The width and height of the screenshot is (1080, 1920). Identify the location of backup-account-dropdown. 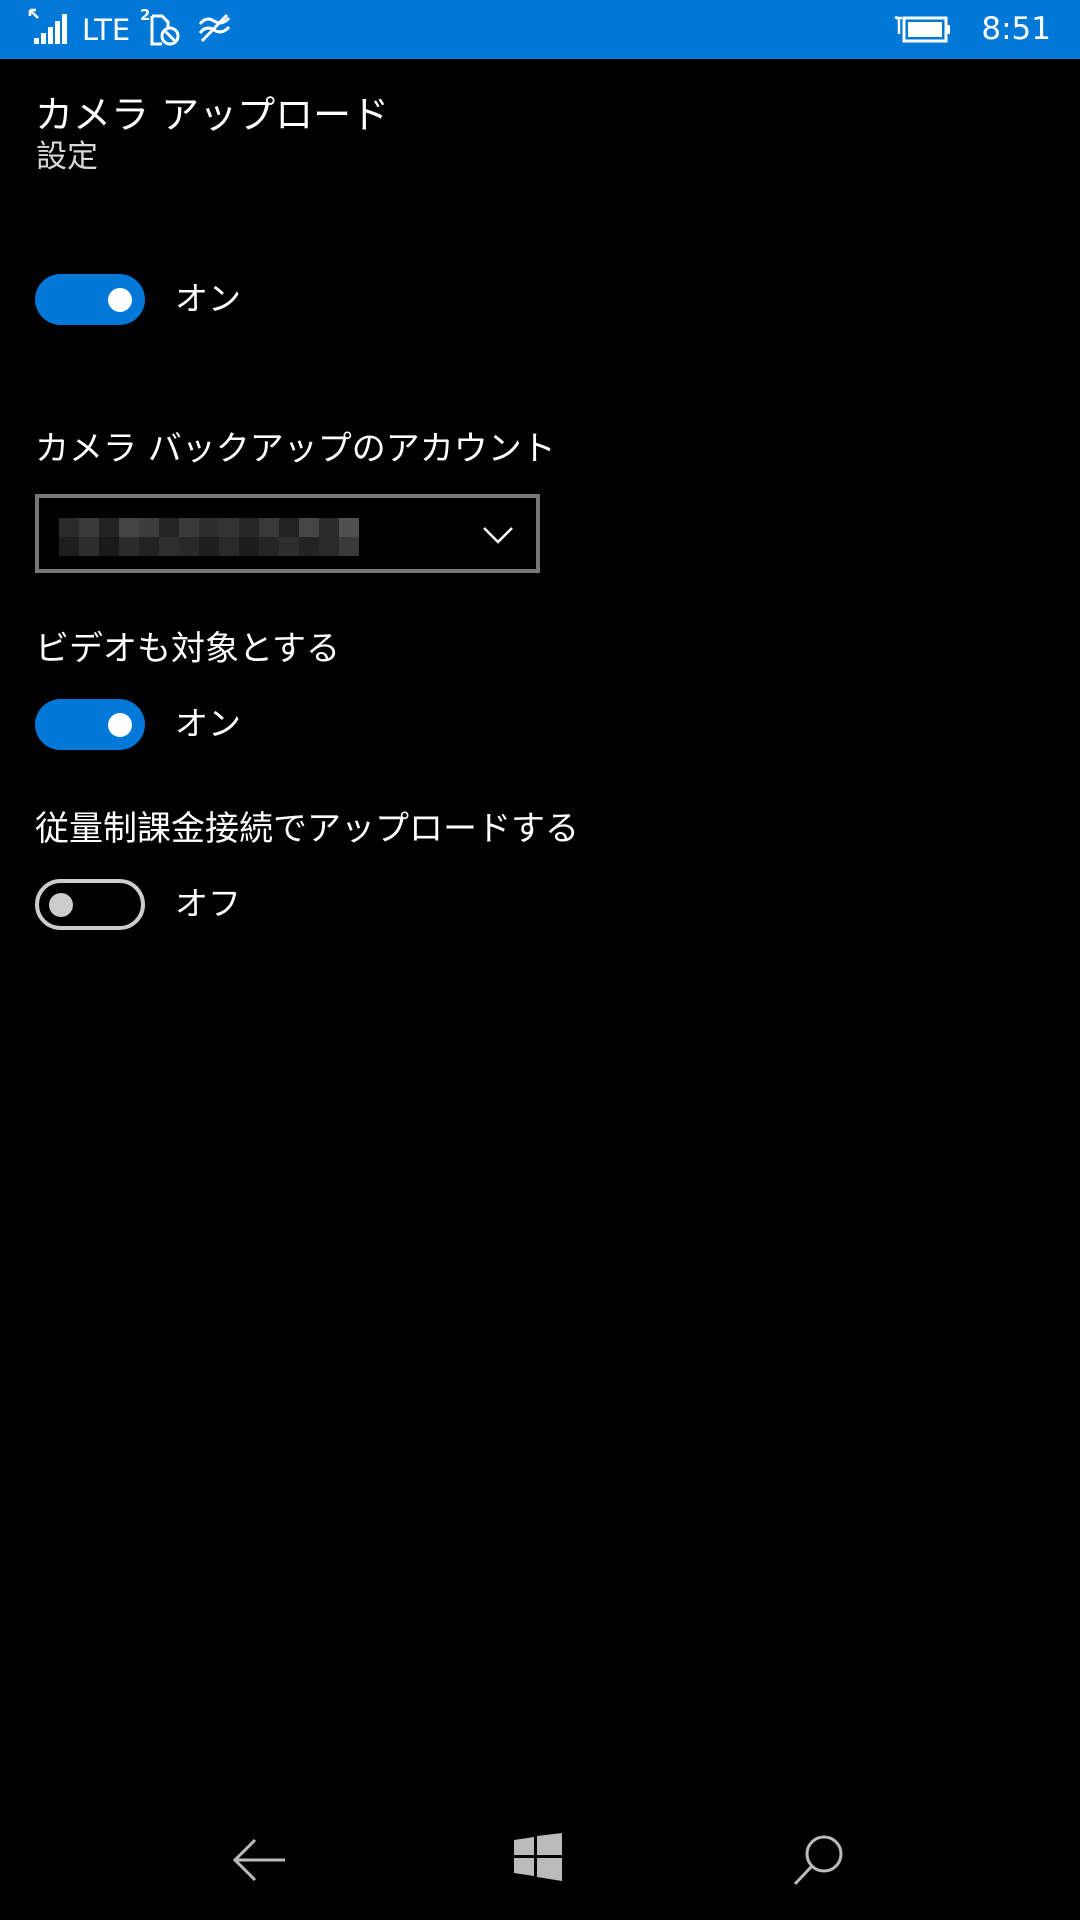
(287, 533).